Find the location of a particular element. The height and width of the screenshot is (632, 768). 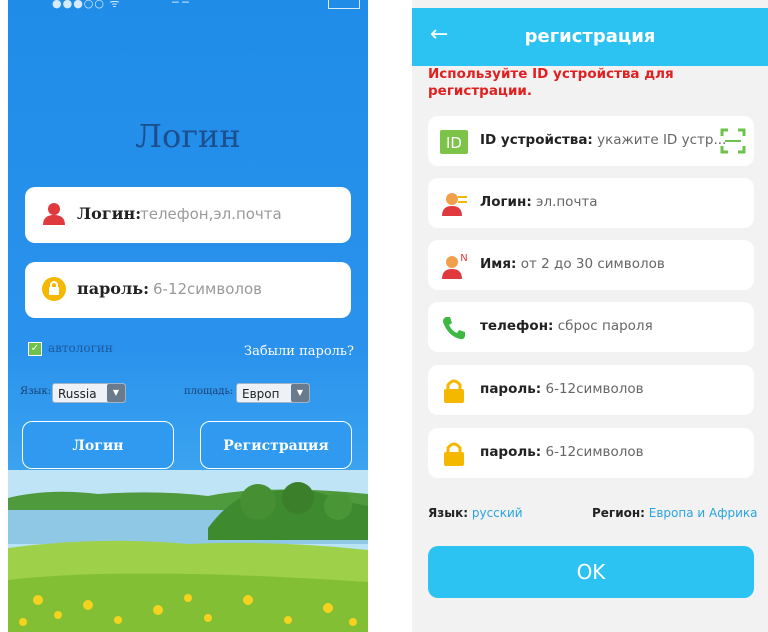

autologin-toggle: ✓ автологин is located at coordinates (70, 348).